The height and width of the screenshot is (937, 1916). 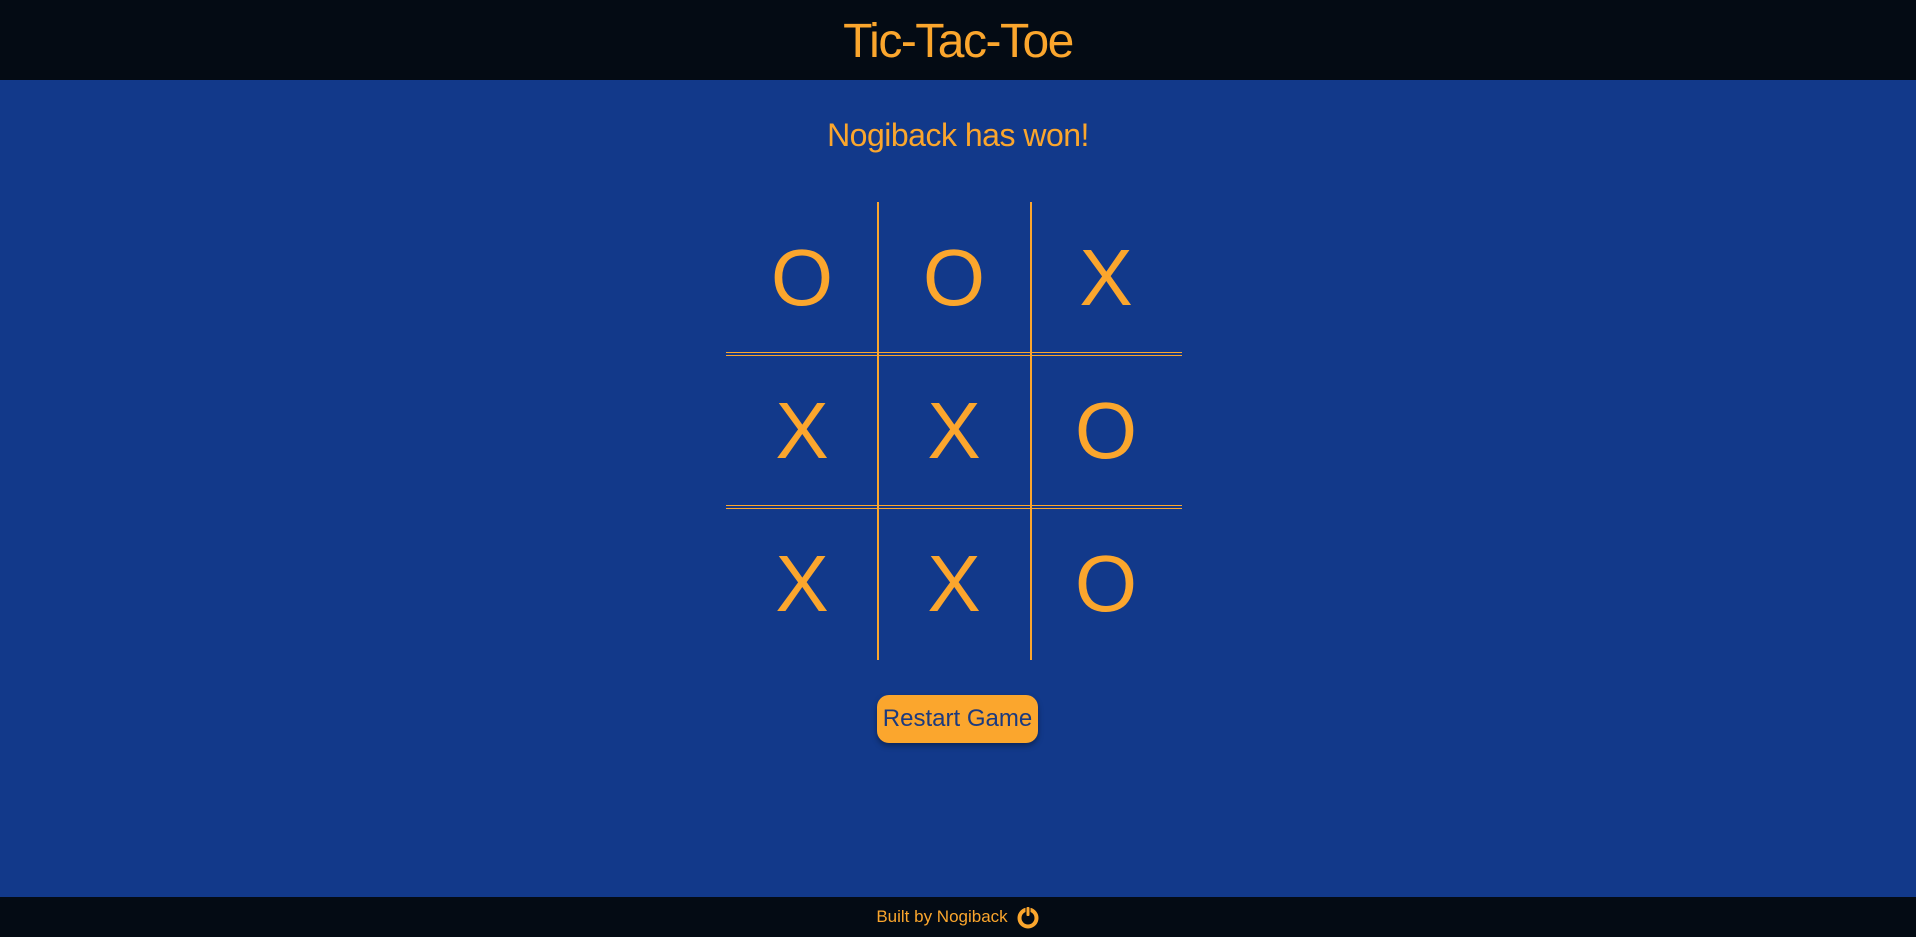 What do you see at coordinates (957, 719) in the screenshot?
I see `restart-game-button: Restart Game` at bounding box center [957, 719].